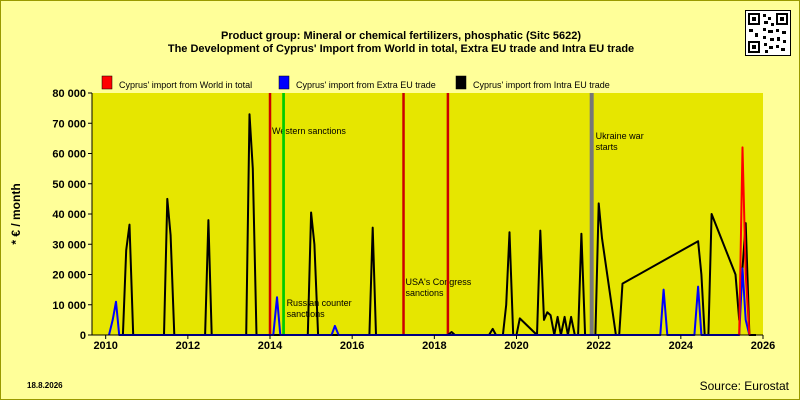  Describe the element at coordinates (69, 215) in the screenshot. I see `y-tick-label: 40 000` at that location.